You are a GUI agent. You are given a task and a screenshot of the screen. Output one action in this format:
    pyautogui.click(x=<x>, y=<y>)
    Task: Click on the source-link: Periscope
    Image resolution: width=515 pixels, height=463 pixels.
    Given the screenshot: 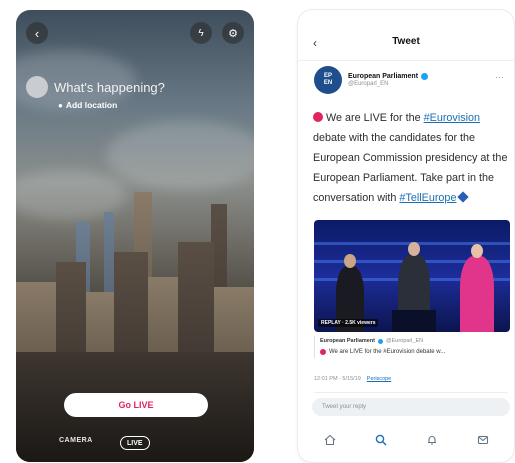 What is the action you would take?
    pyautogui.click(x=379, y=379)
    